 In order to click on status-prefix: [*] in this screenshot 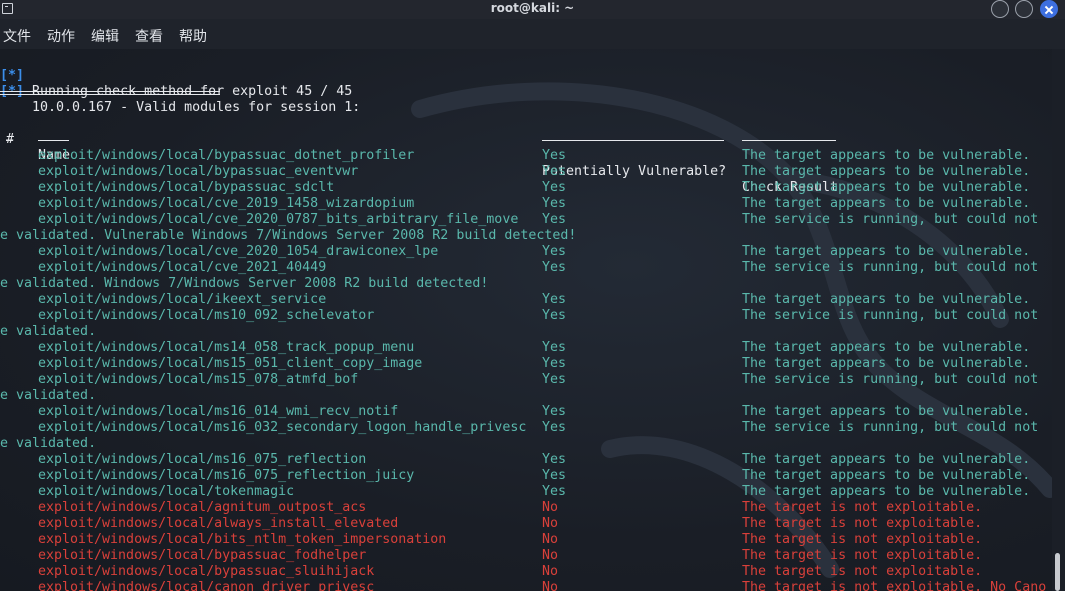, I will do `click(12, 92)`.